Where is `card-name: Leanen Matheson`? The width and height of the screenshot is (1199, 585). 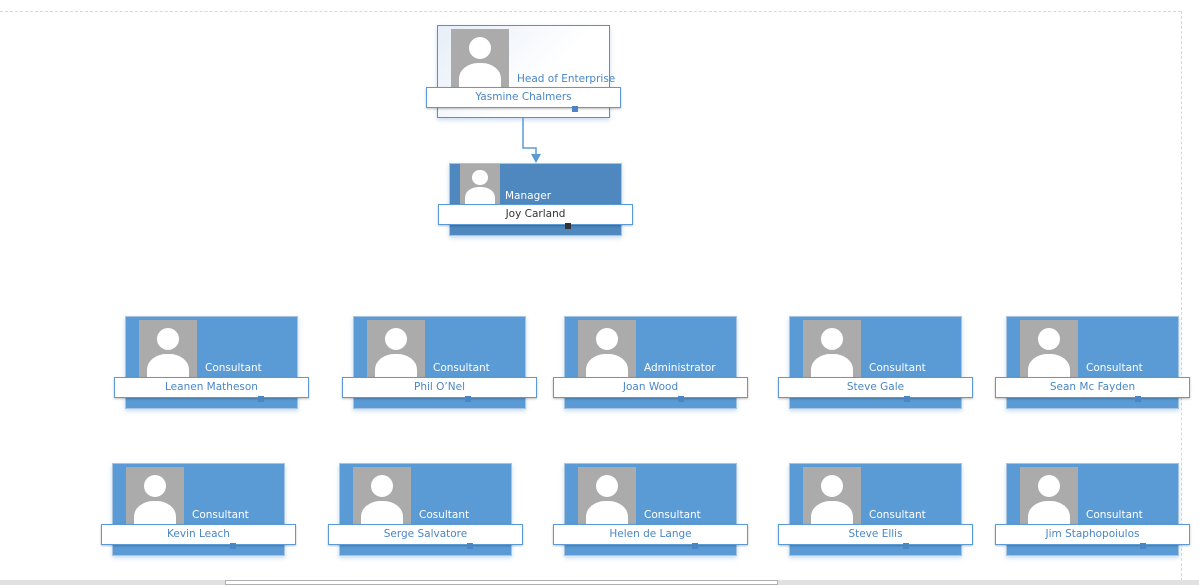
card-name: Leanen Matheson is located at coordinates (211, 389).